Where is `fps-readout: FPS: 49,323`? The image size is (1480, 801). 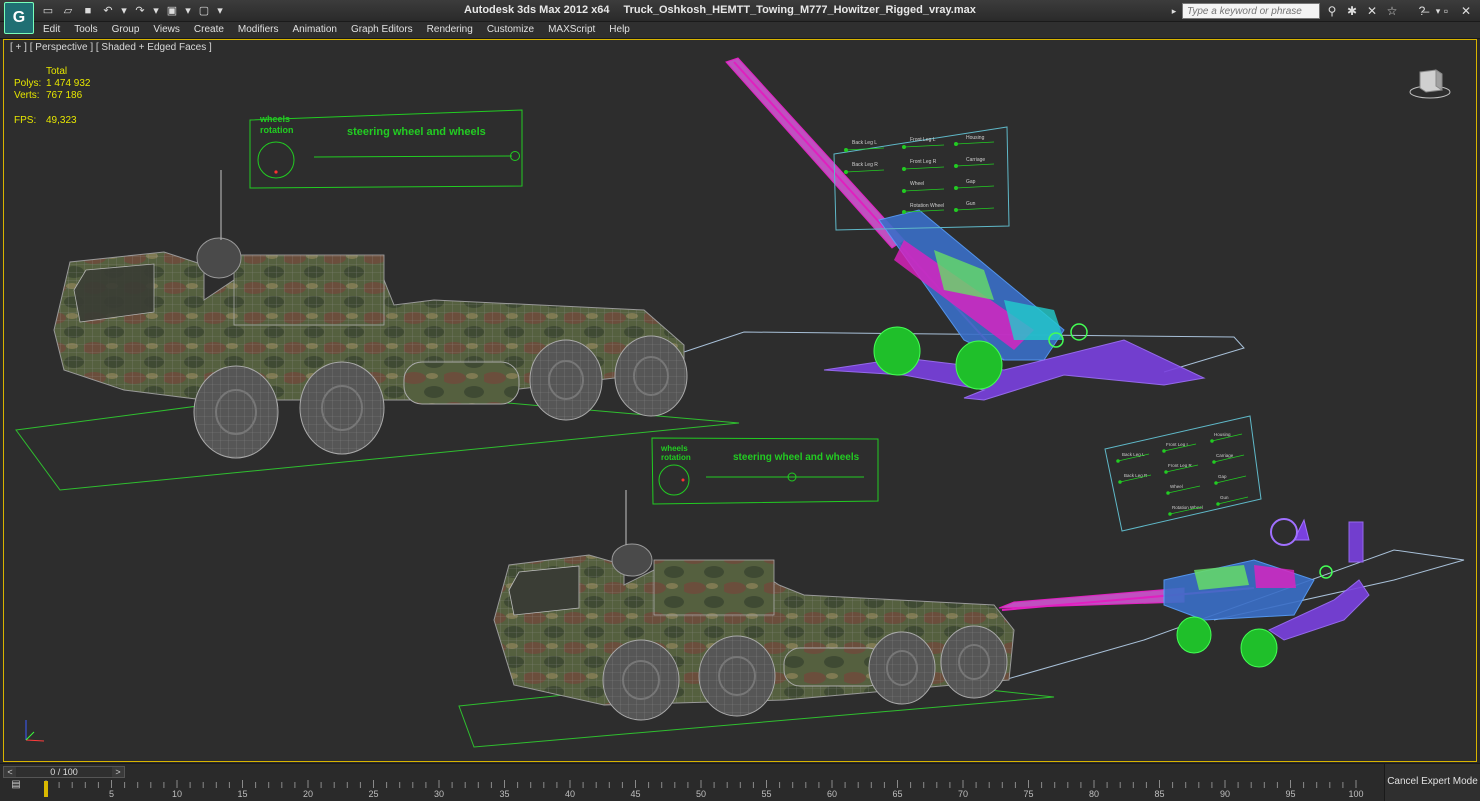 fps-readout: FPS: 49,323 is located at coordinates (45, 120).